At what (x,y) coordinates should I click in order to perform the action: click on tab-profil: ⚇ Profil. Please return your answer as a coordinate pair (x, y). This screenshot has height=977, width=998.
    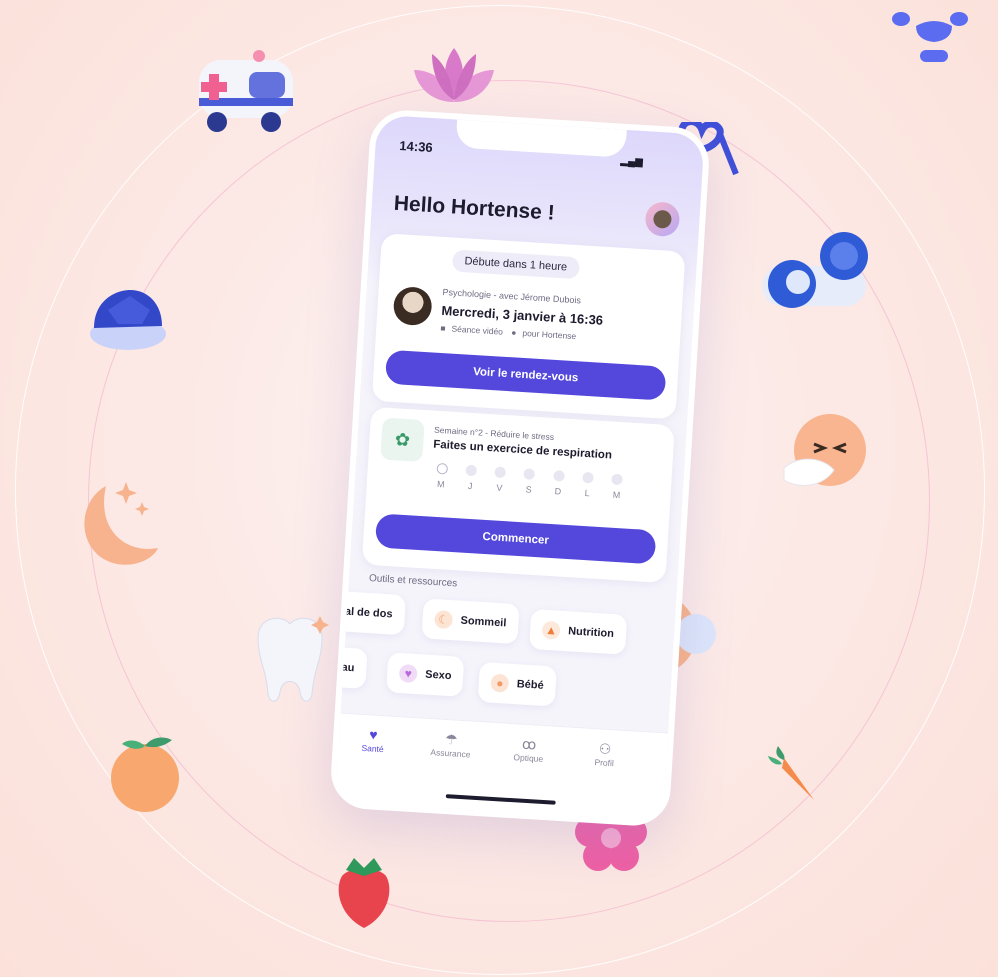
    Looking at the image, I should click on (605, 754).